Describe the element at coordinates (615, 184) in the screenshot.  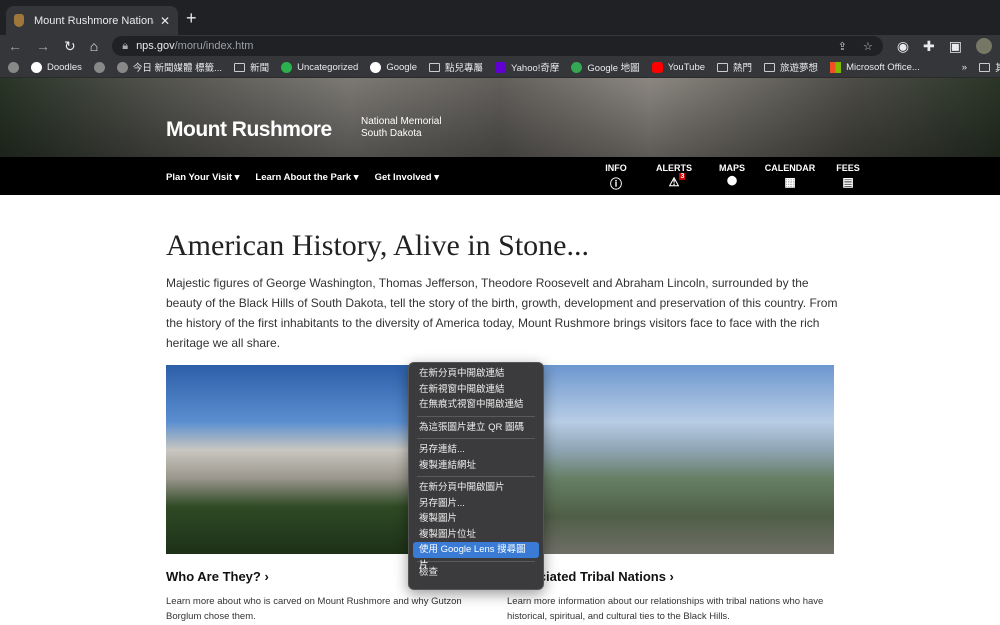
I see `info-icon: ⓘ` at that location.